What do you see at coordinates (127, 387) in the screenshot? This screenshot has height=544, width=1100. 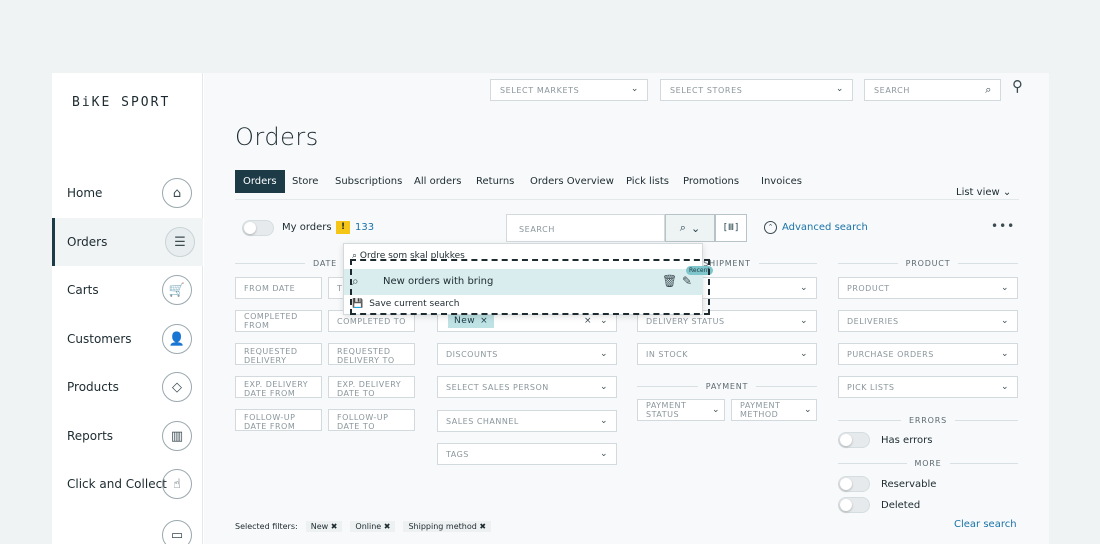 I see `sidebar-item-products: Products ◇` at bounding box center [127, 387].